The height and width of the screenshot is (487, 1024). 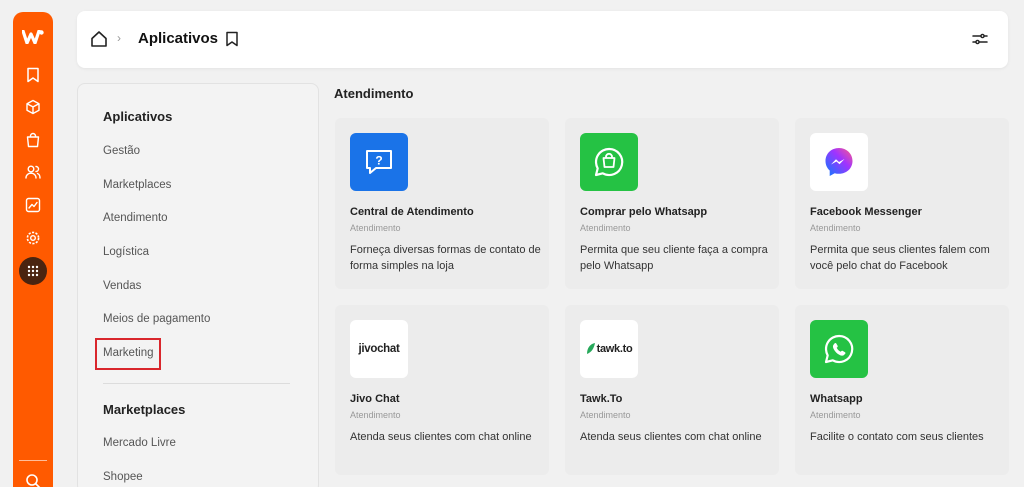 What do you see at coordinates (33, 37) in the screenshot?
I see `brand-logo` at bounding box center [33, 37].